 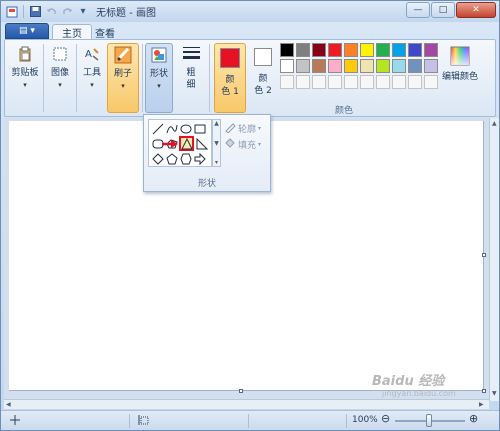 I want to click on gallery-scroll: ▲ ▼ ▾, so click(x=216, y=143).